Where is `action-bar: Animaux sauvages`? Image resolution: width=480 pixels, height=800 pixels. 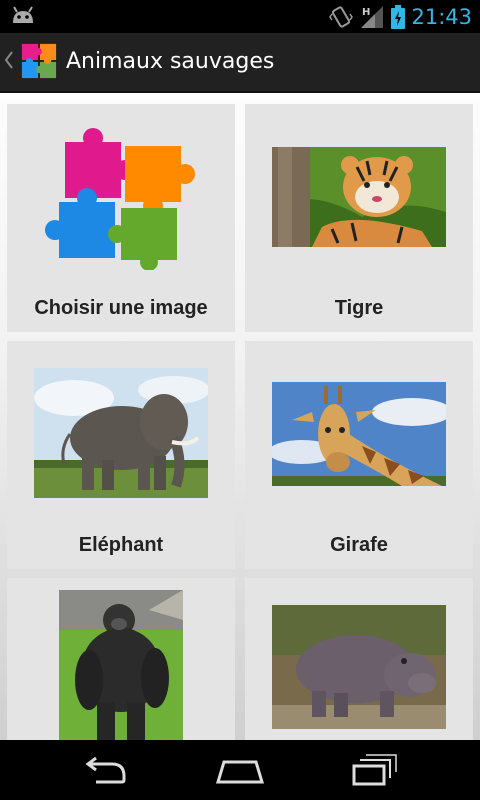
action-bar: Animaux sauvages is located at coordinates (240, 63).